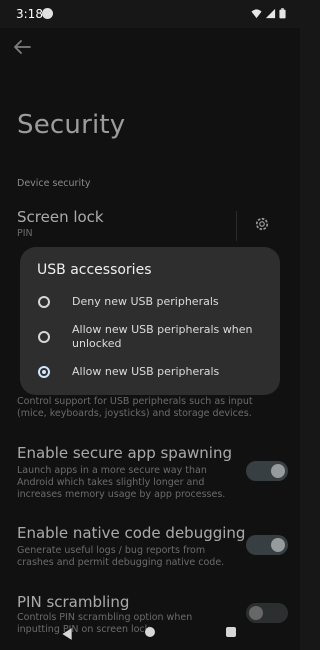  What do you see at coordinates (256, 14) in the screenshot?
I see `wifi-icon` at bounding box center [256, 14].